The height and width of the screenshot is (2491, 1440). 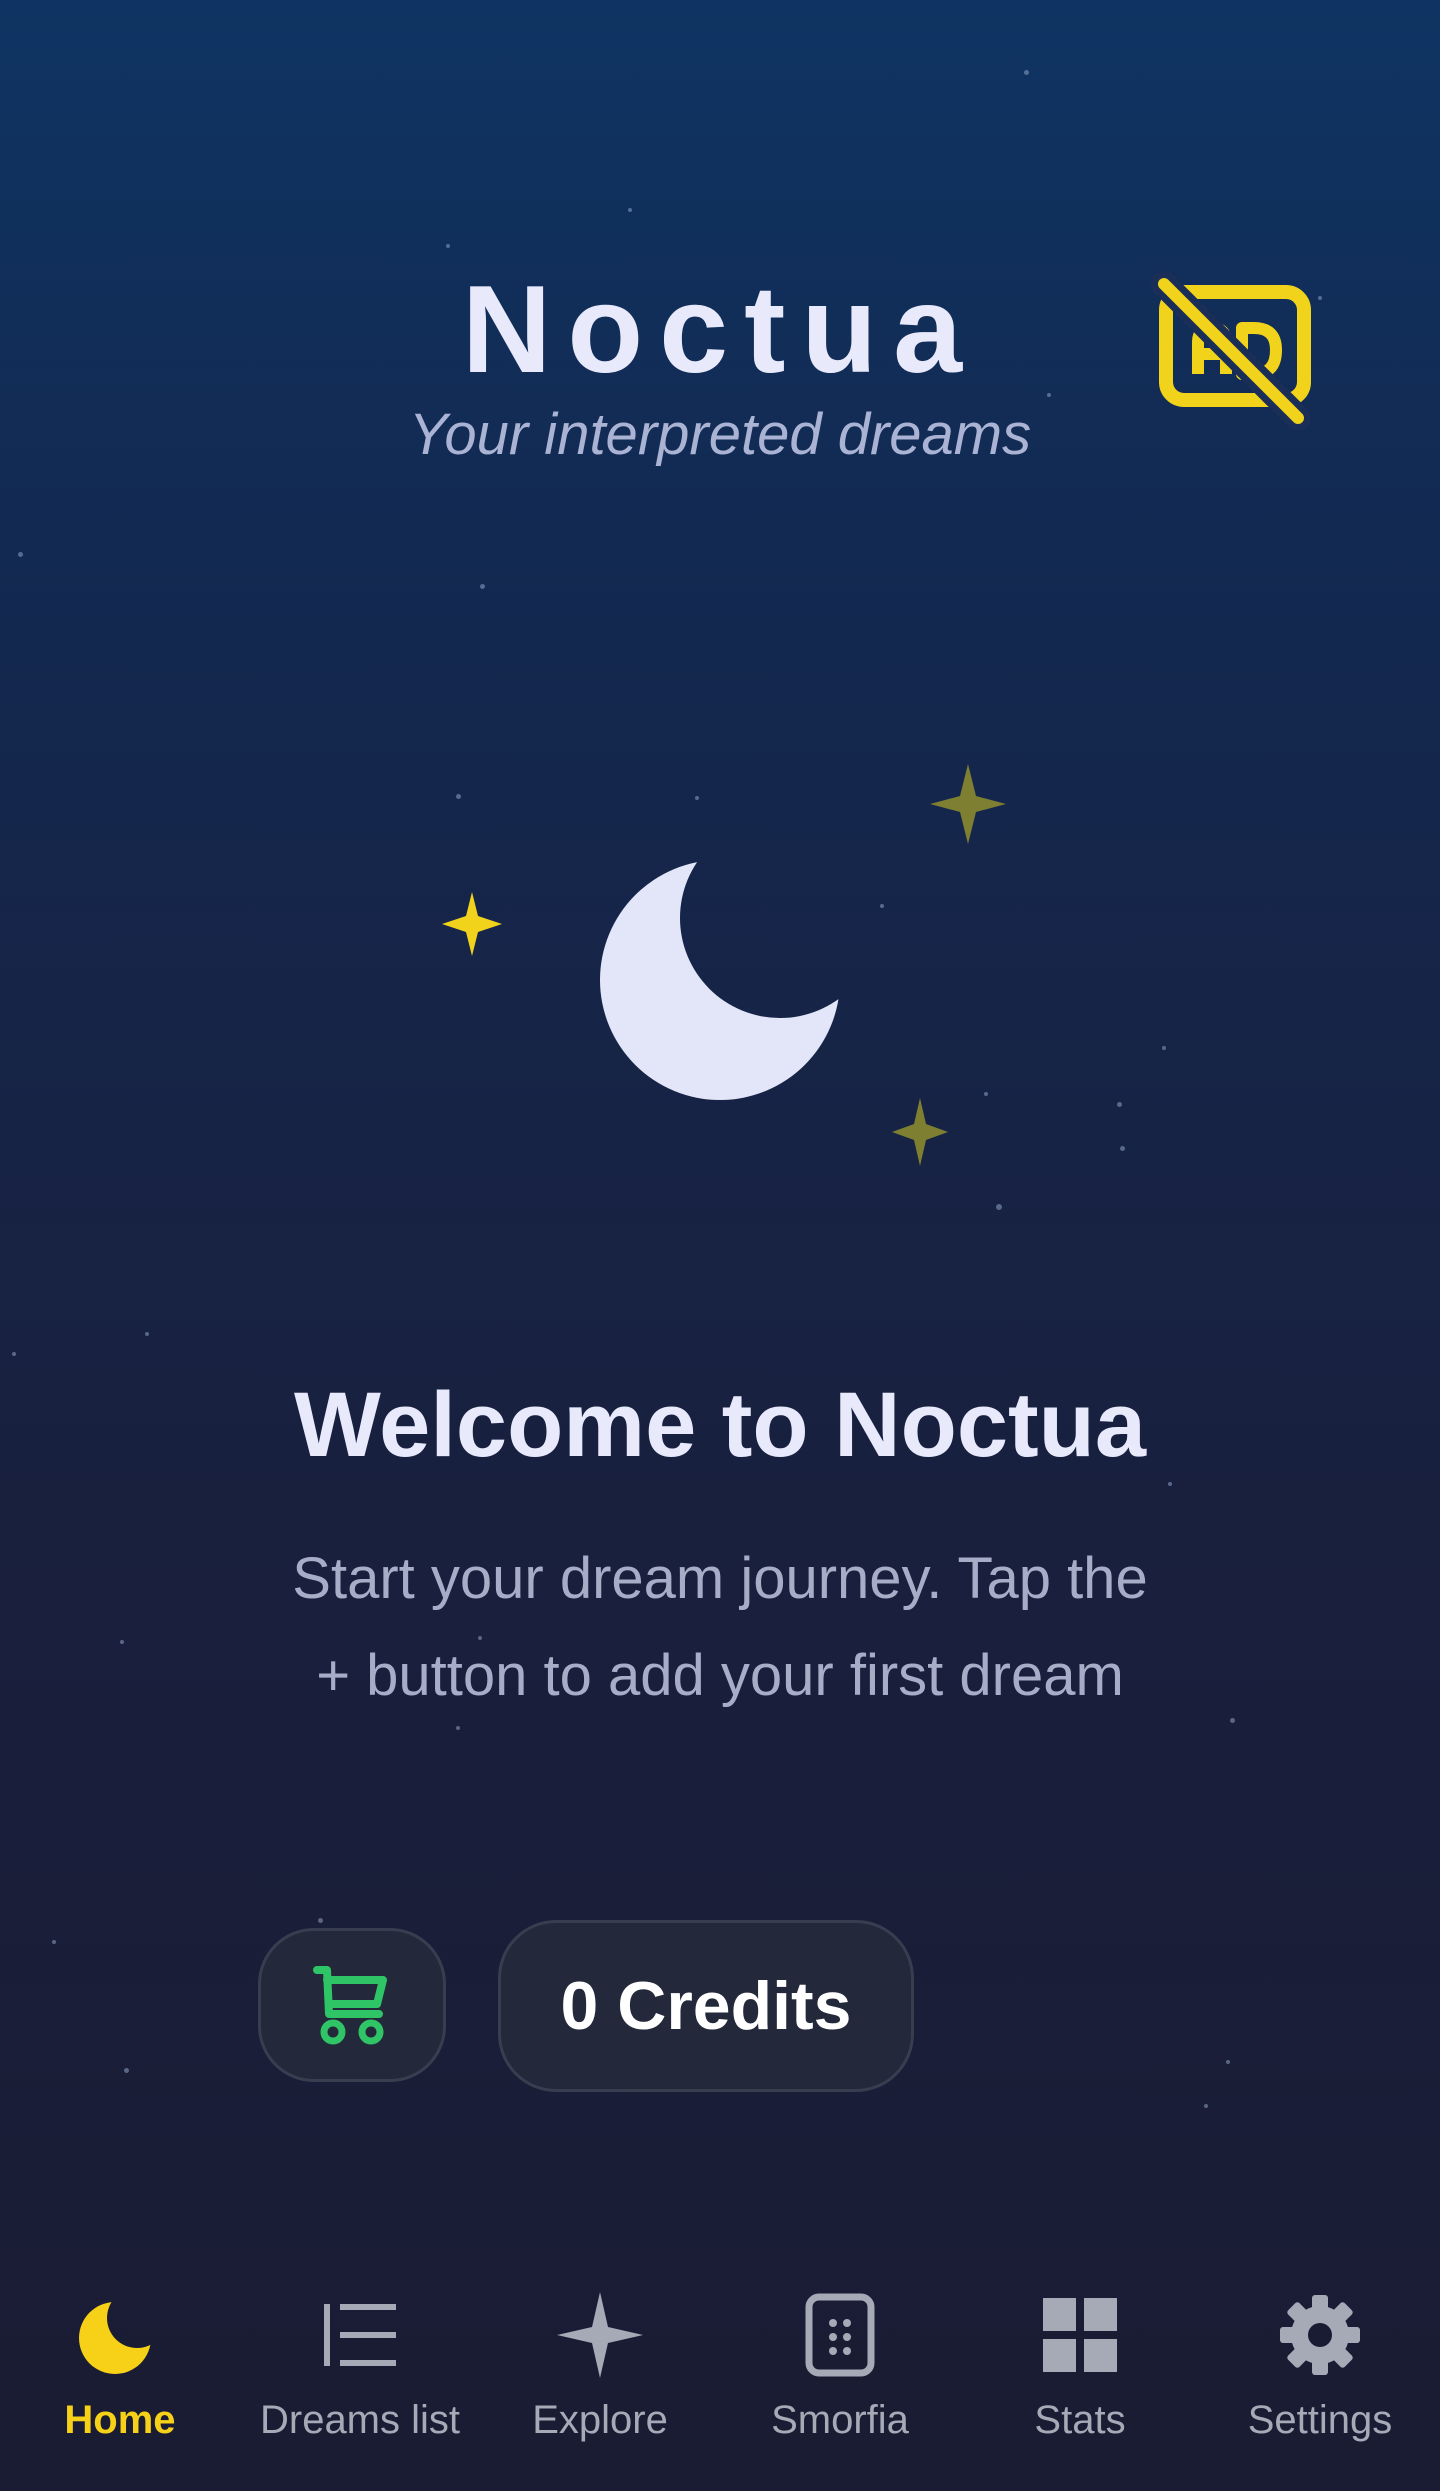 What do you see at coordinates (600, 2335) in the screenshot?
I see `sparkle-icon` at bounding box center [600, 2335].